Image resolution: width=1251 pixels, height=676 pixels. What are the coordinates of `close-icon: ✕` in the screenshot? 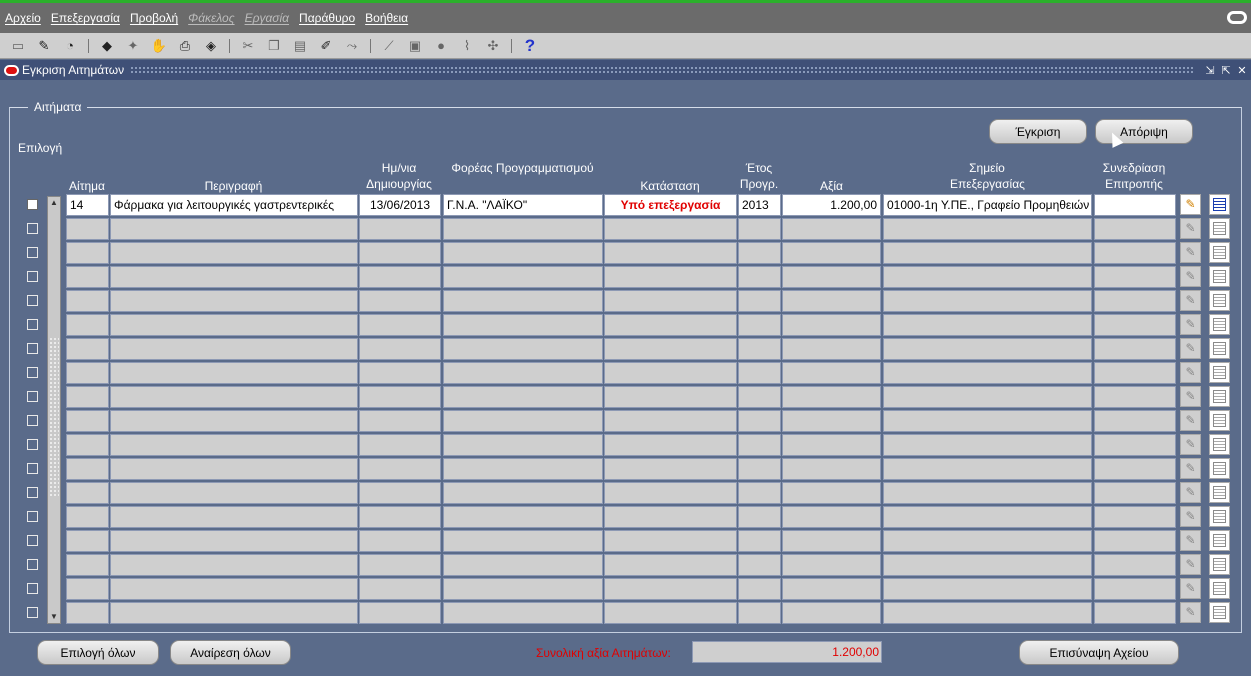 It's located at (1242, 70).